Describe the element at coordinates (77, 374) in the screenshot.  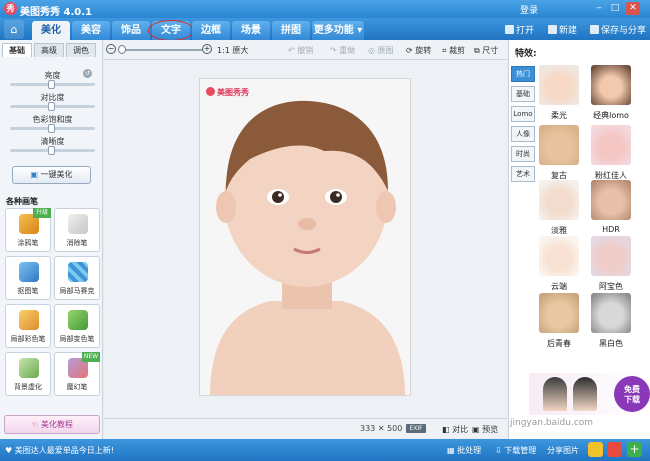
I see `tool-magic-pen: NEW 魔幻笔` at that location.